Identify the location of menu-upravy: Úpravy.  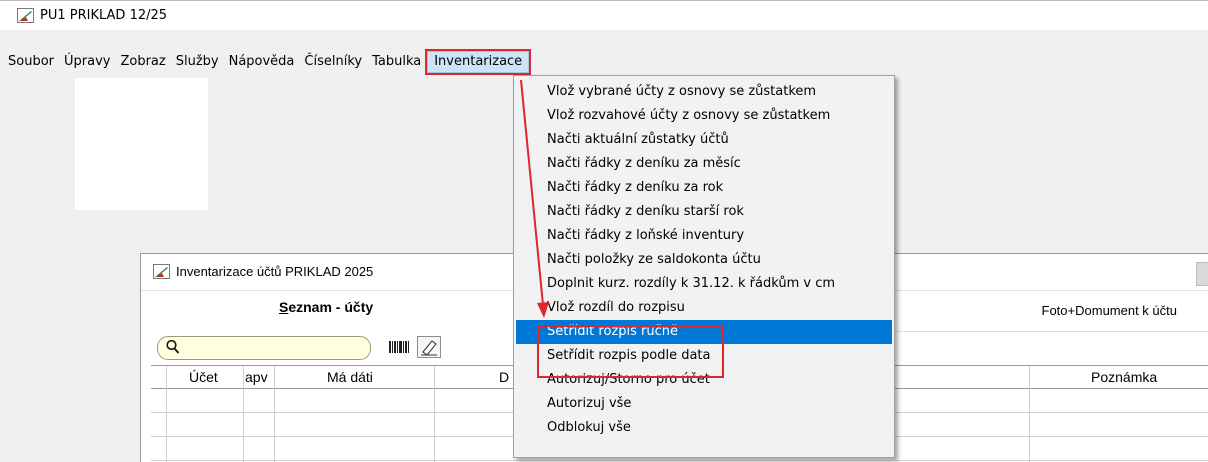
(87, 62).